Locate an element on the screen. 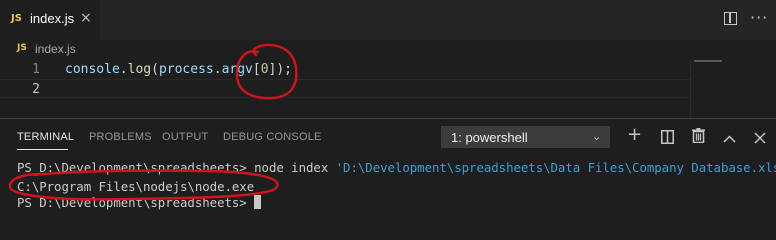 Image resolution: width=776 pixels, height=240 pixels. tab-problems: PROBLEMS is located at coordinates (120, 137).